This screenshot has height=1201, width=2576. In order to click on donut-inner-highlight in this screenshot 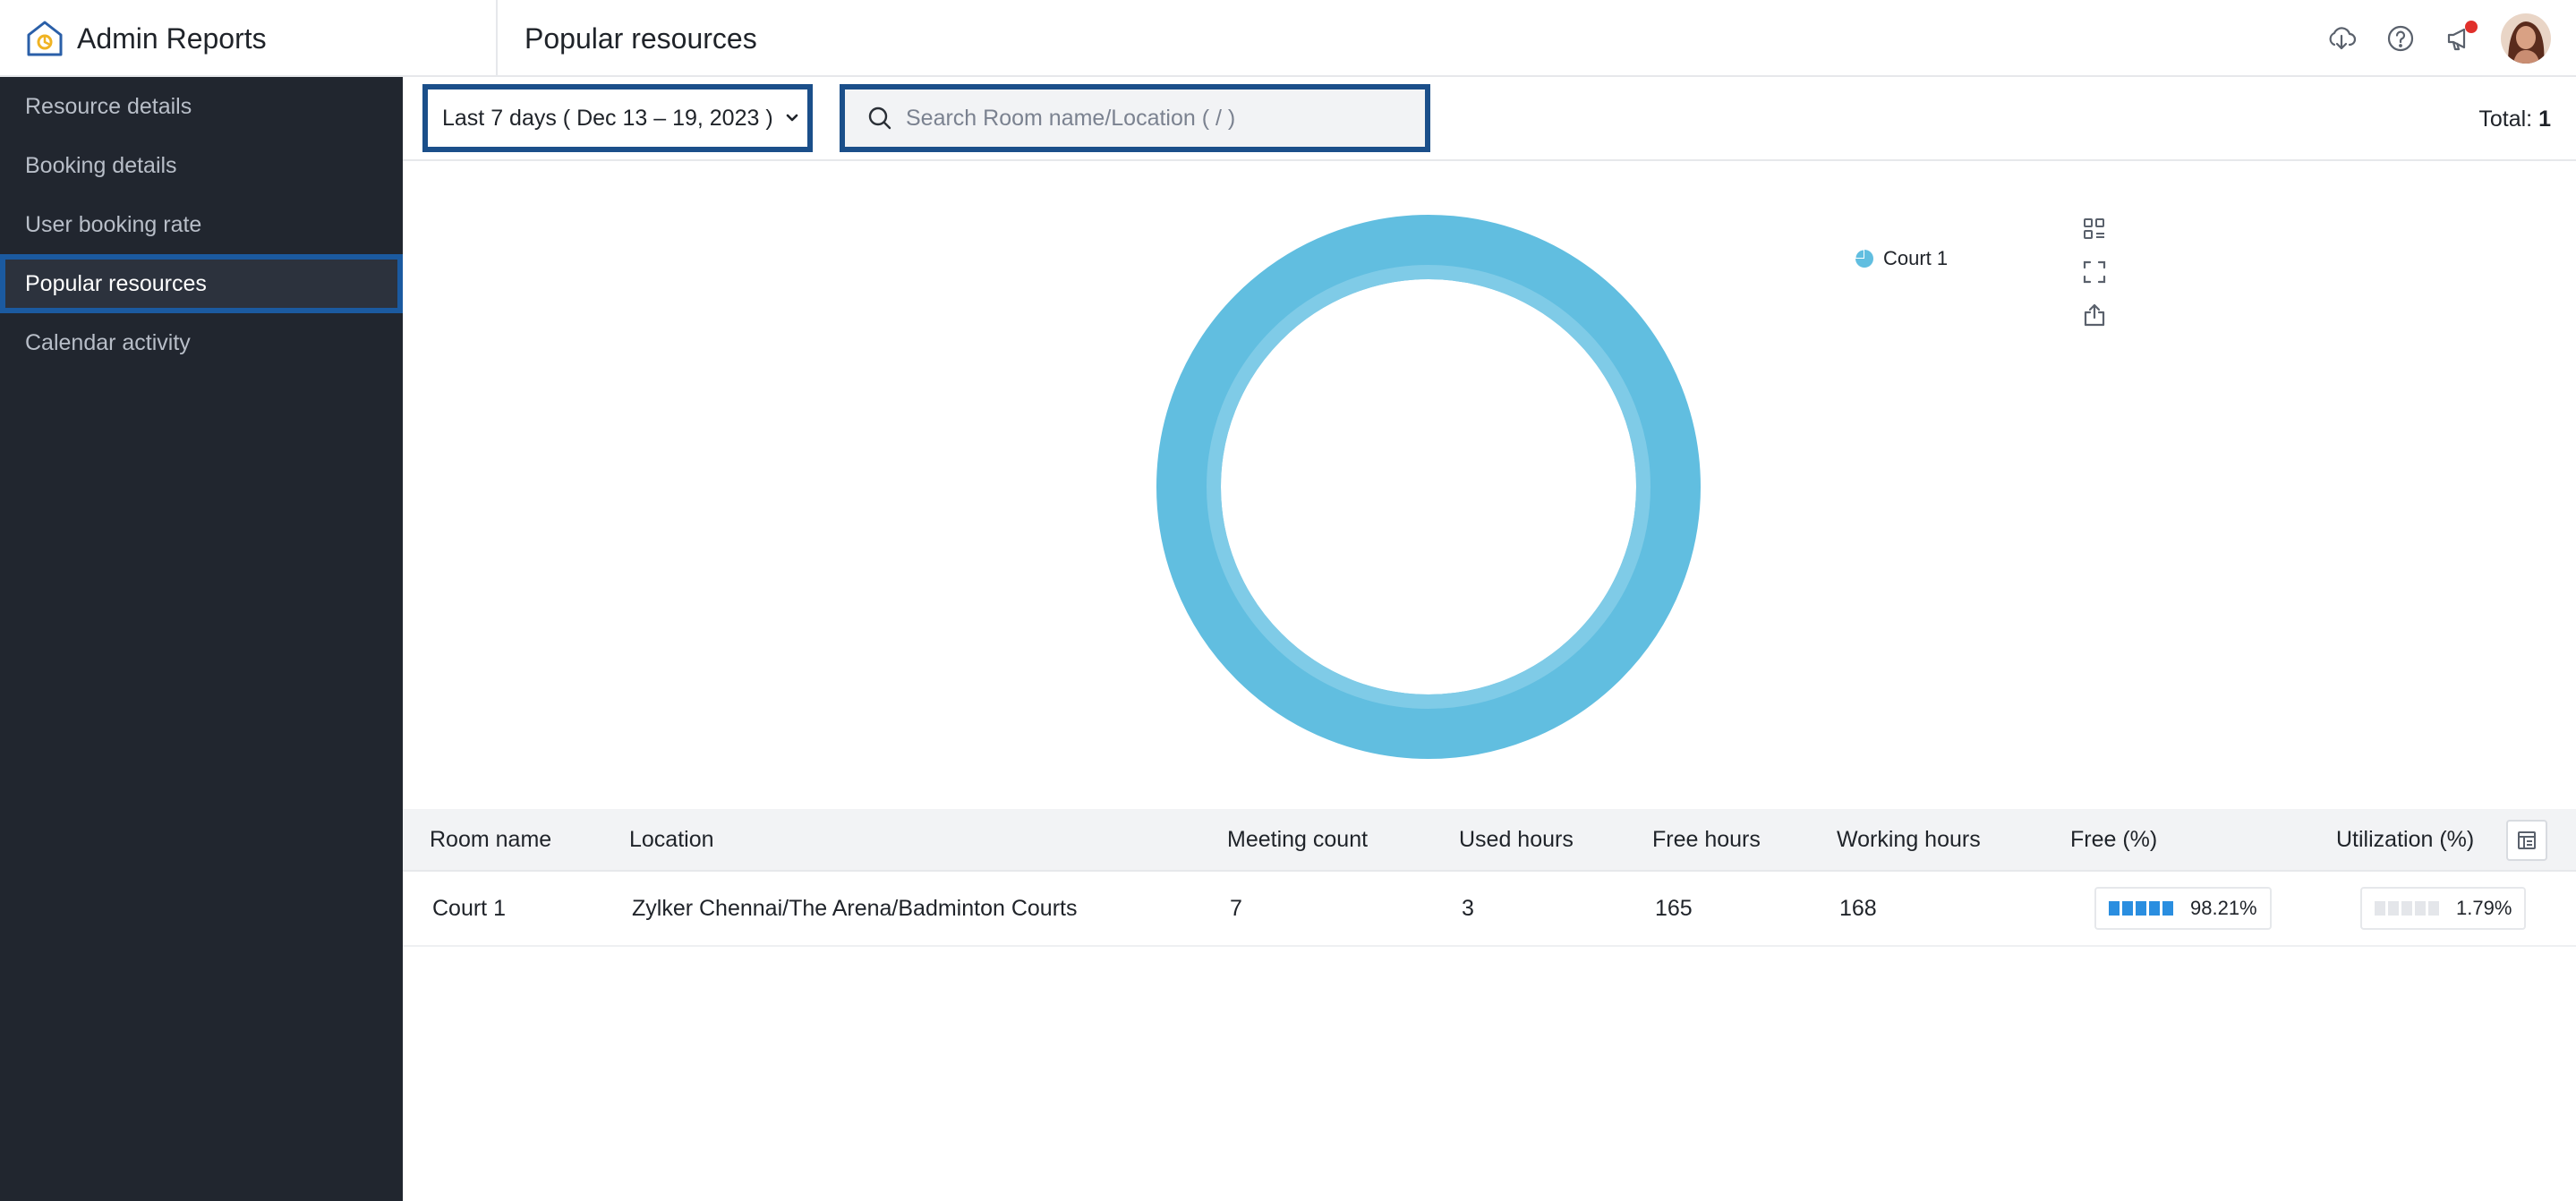, I will do `click(1429, 487)`.